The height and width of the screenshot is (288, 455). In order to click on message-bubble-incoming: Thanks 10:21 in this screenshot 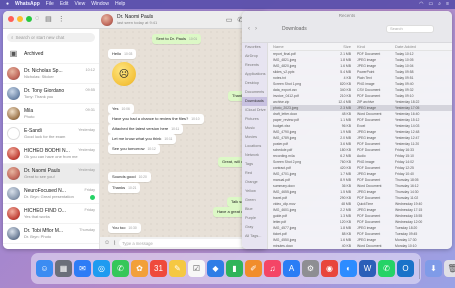, I will do `click(124, 188)`.